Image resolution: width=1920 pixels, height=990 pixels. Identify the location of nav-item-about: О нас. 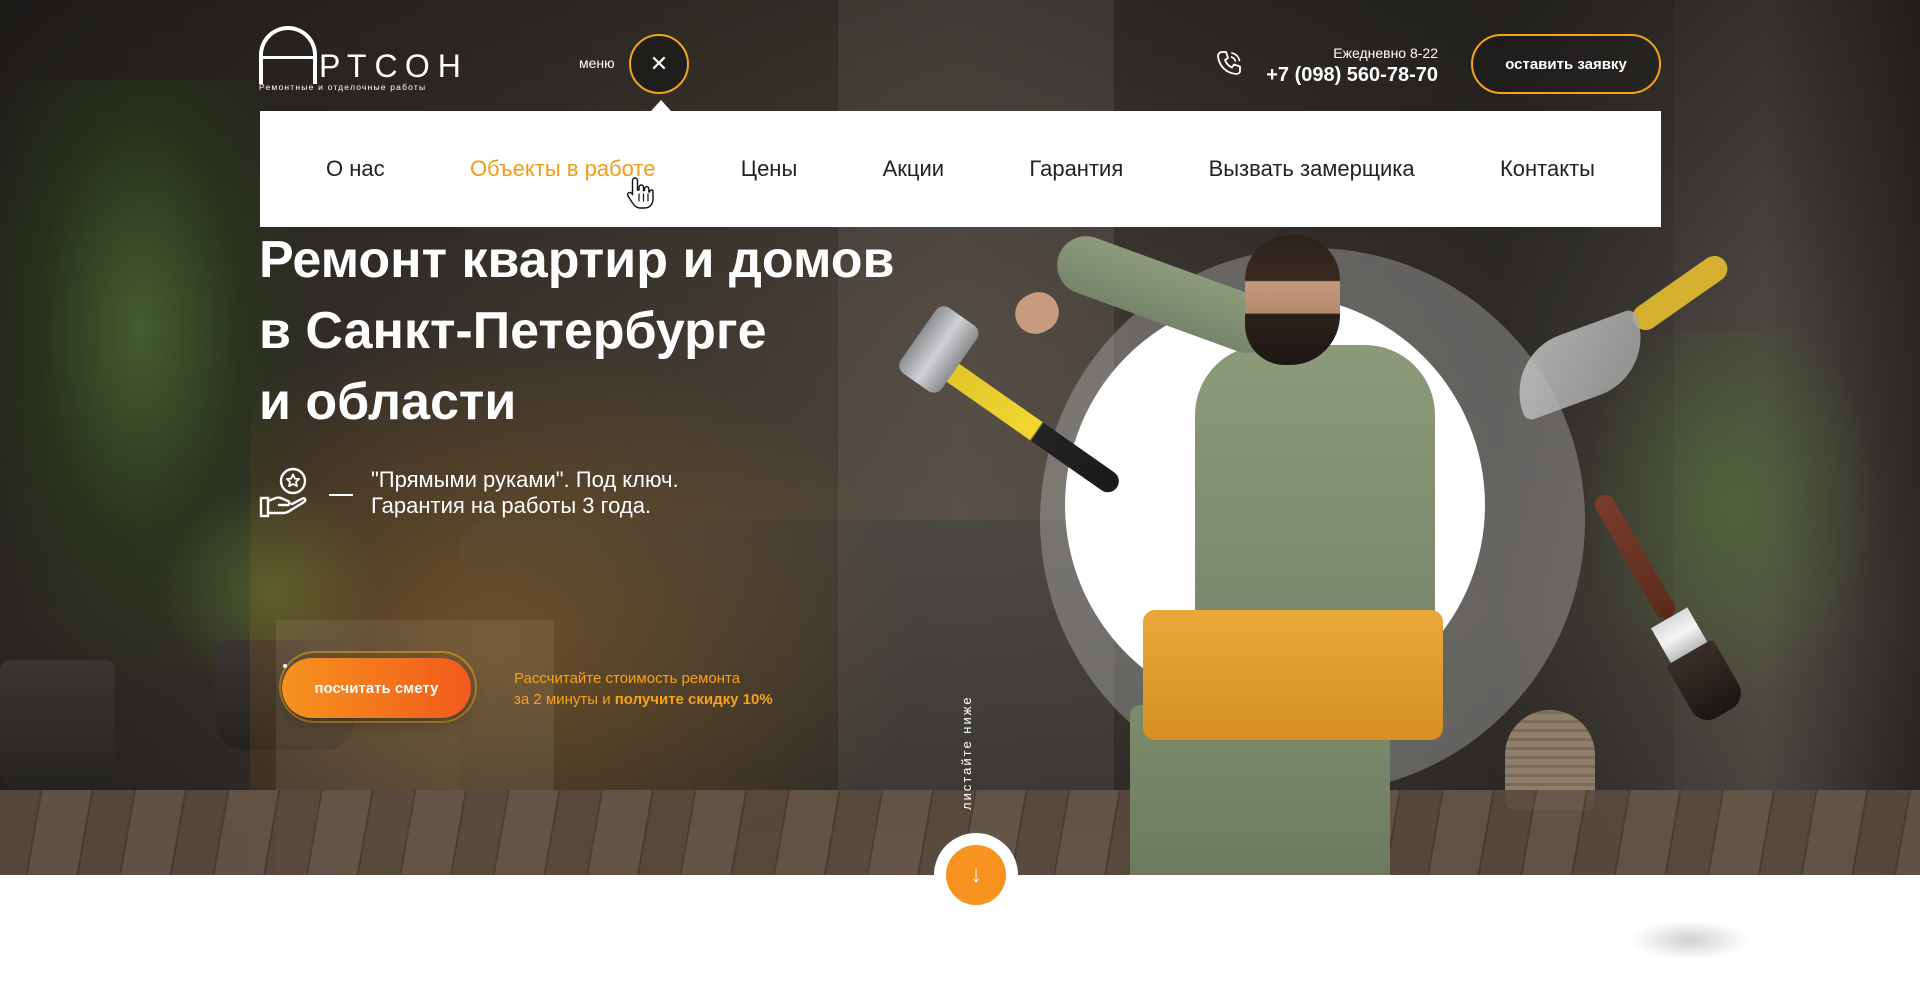
(355, 169).